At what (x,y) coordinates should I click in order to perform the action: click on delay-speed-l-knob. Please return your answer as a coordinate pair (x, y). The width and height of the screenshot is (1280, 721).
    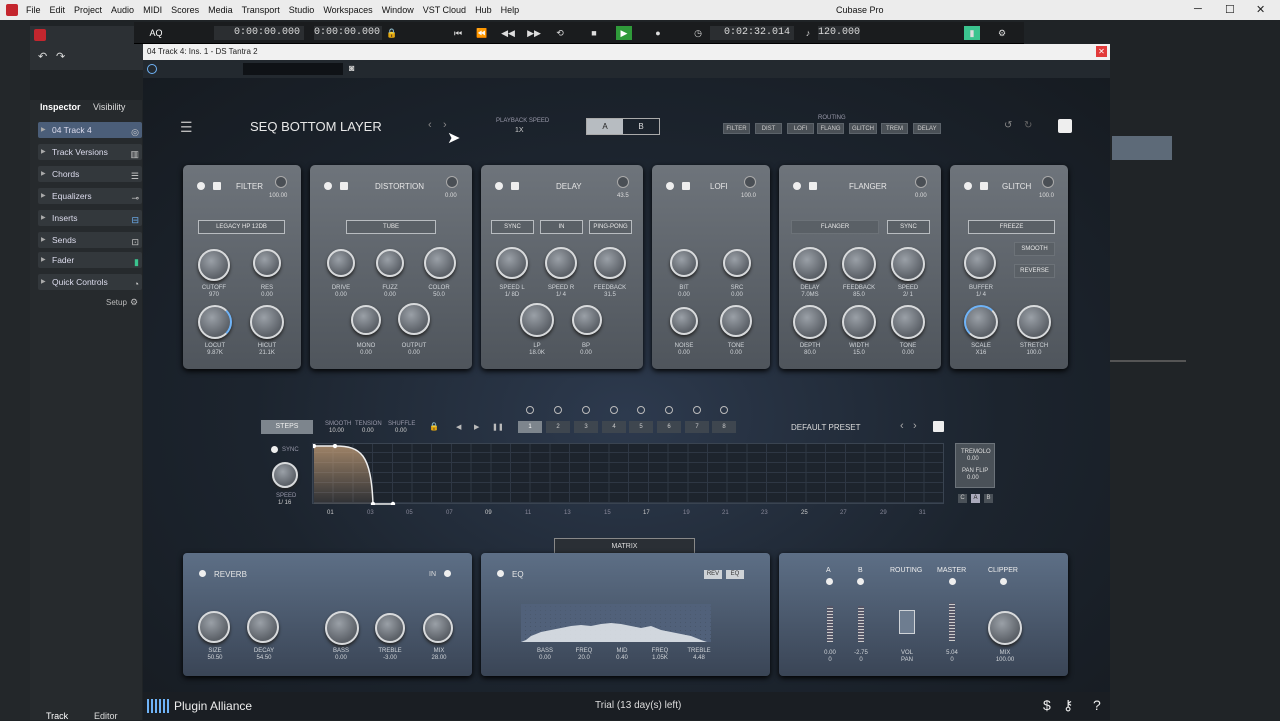
    Looking at the image, I should click on (512, 263).